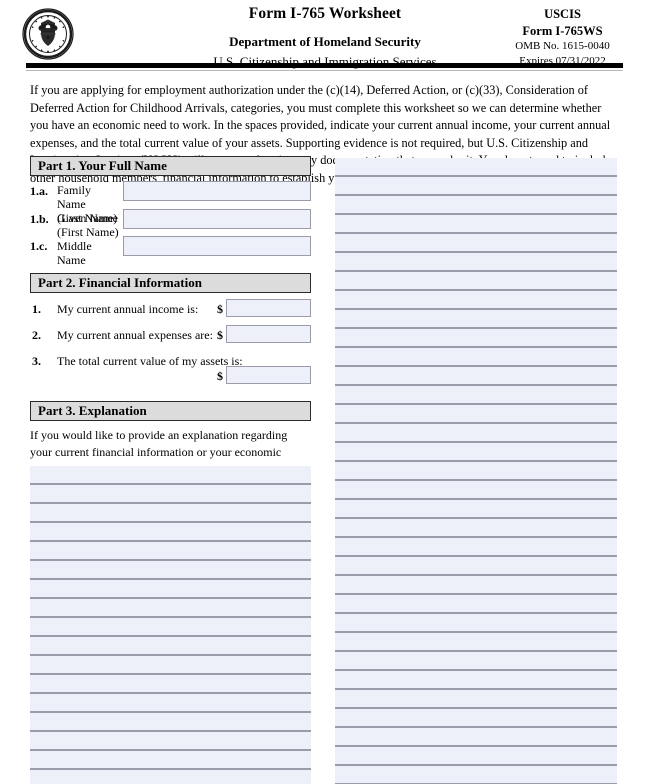  What do you see at coordinates (268, 334) in the screenshot?
I see `annual-expenses-input` at bounding box center [268, 334].